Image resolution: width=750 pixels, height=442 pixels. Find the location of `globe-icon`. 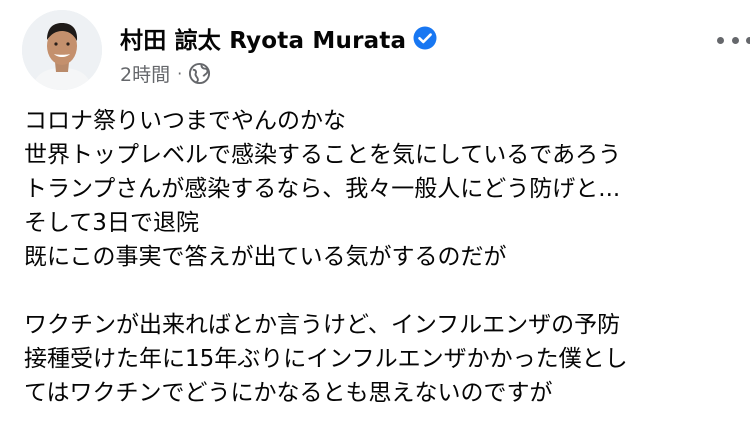

globe-icon is located at coordinates (199, 73).